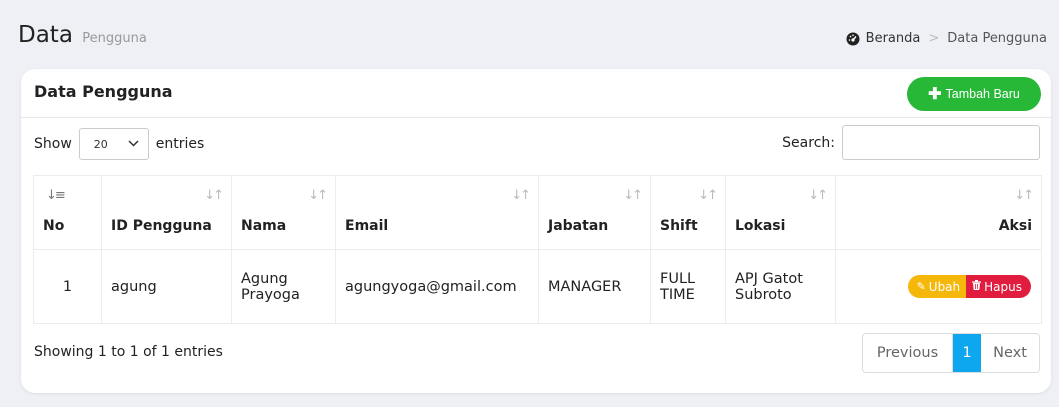  What do you see at coordinates (161, 226) in the screenshot?
I see `column-label: ID Pengguna` at bounding box center [161, 226].